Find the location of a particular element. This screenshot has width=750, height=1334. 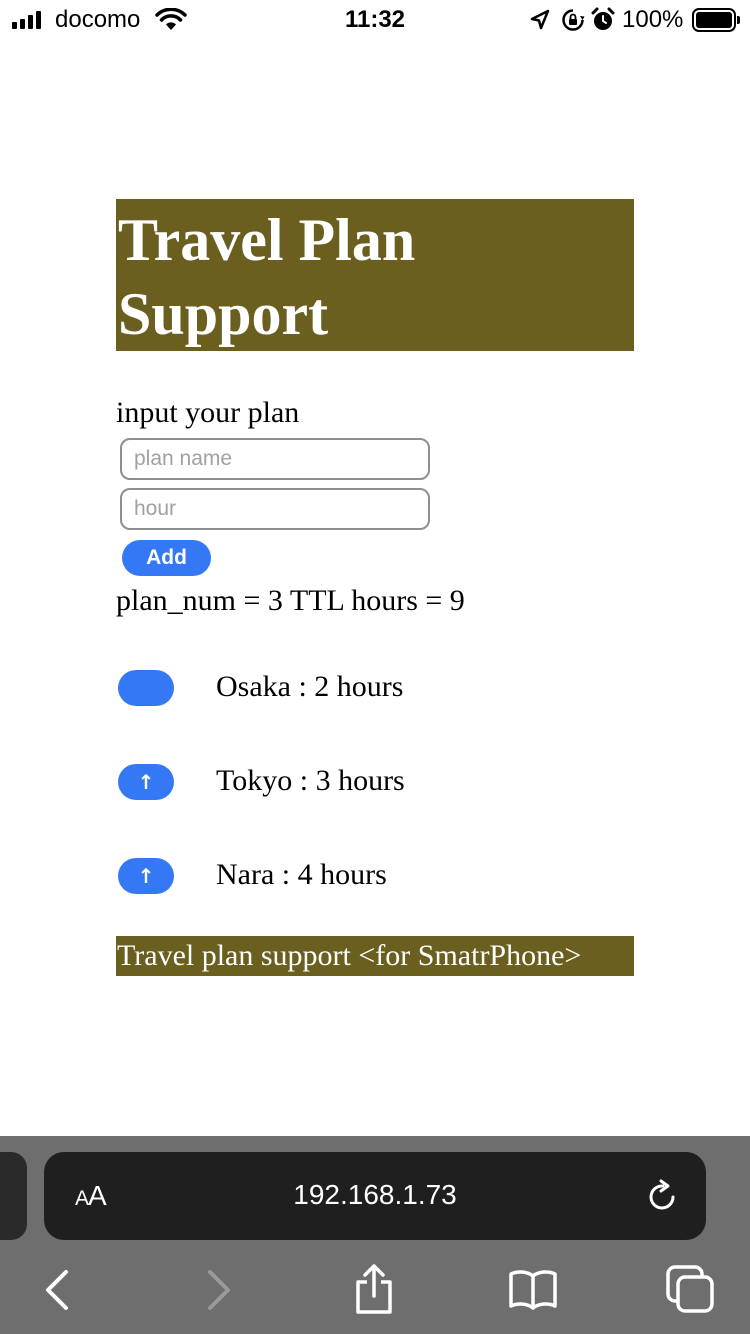

page-footer: Travel plan support <for SmatrPhone> is located at coordinates (375, 956).